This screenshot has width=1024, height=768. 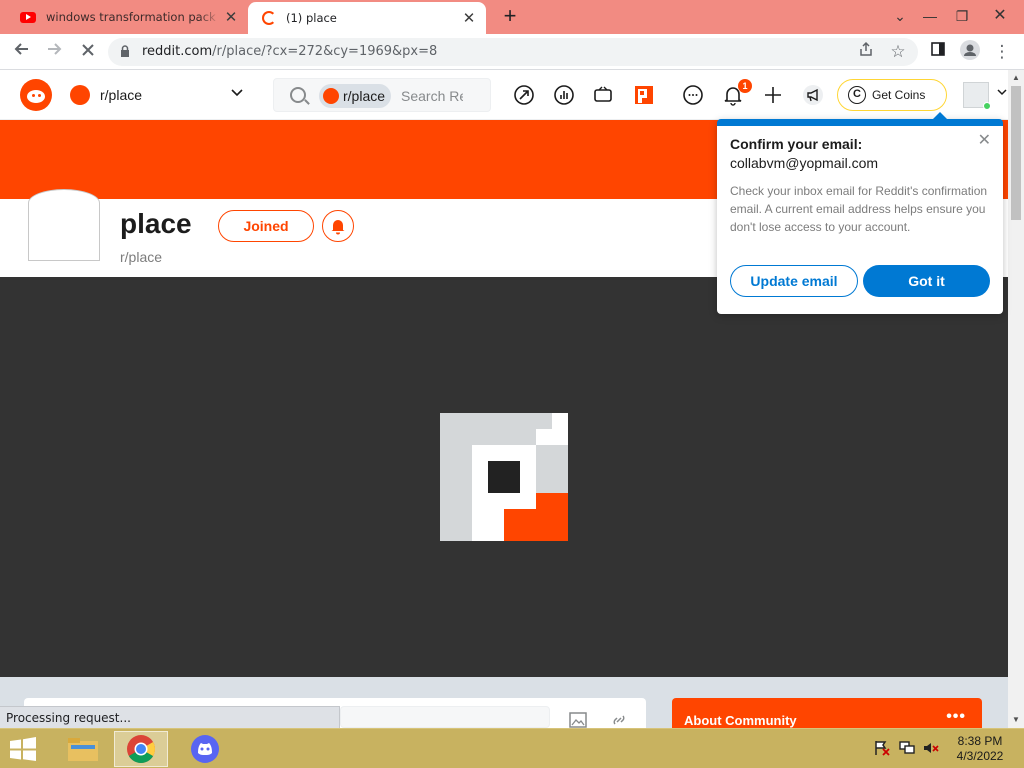 I want to click on video-icon, so click(x=603, y=95).